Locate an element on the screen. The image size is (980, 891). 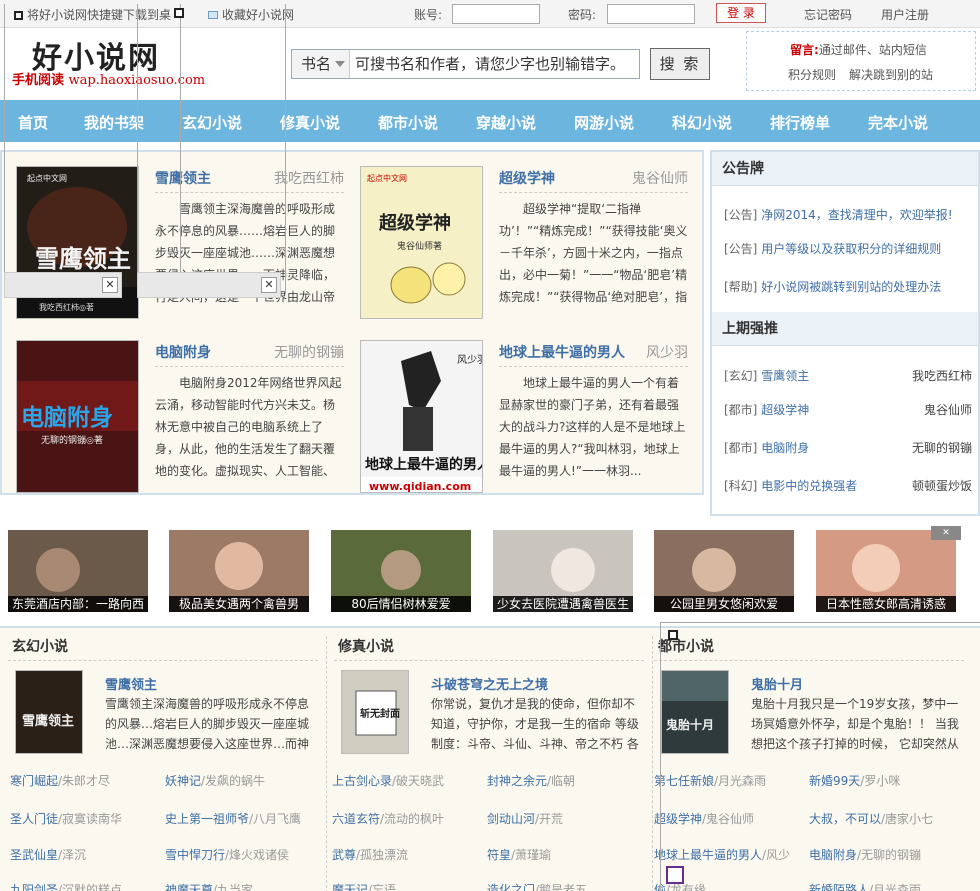
book-link: 寒门崛起/朱郎才尽 is located at coordinates (60, 780).